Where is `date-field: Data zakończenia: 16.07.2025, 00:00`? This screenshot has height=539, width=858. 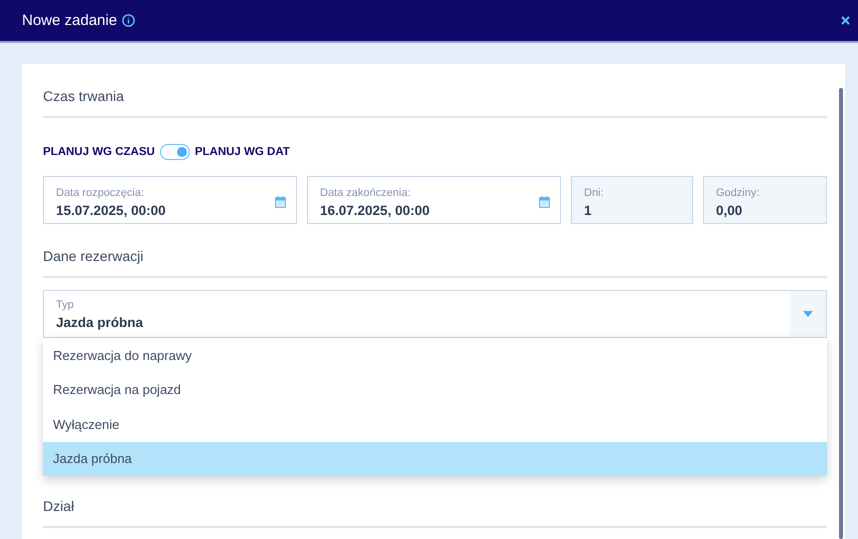
date-field: Data zakończenia: 16.07.2025, 00:00 is located at coordinates (434, 200).